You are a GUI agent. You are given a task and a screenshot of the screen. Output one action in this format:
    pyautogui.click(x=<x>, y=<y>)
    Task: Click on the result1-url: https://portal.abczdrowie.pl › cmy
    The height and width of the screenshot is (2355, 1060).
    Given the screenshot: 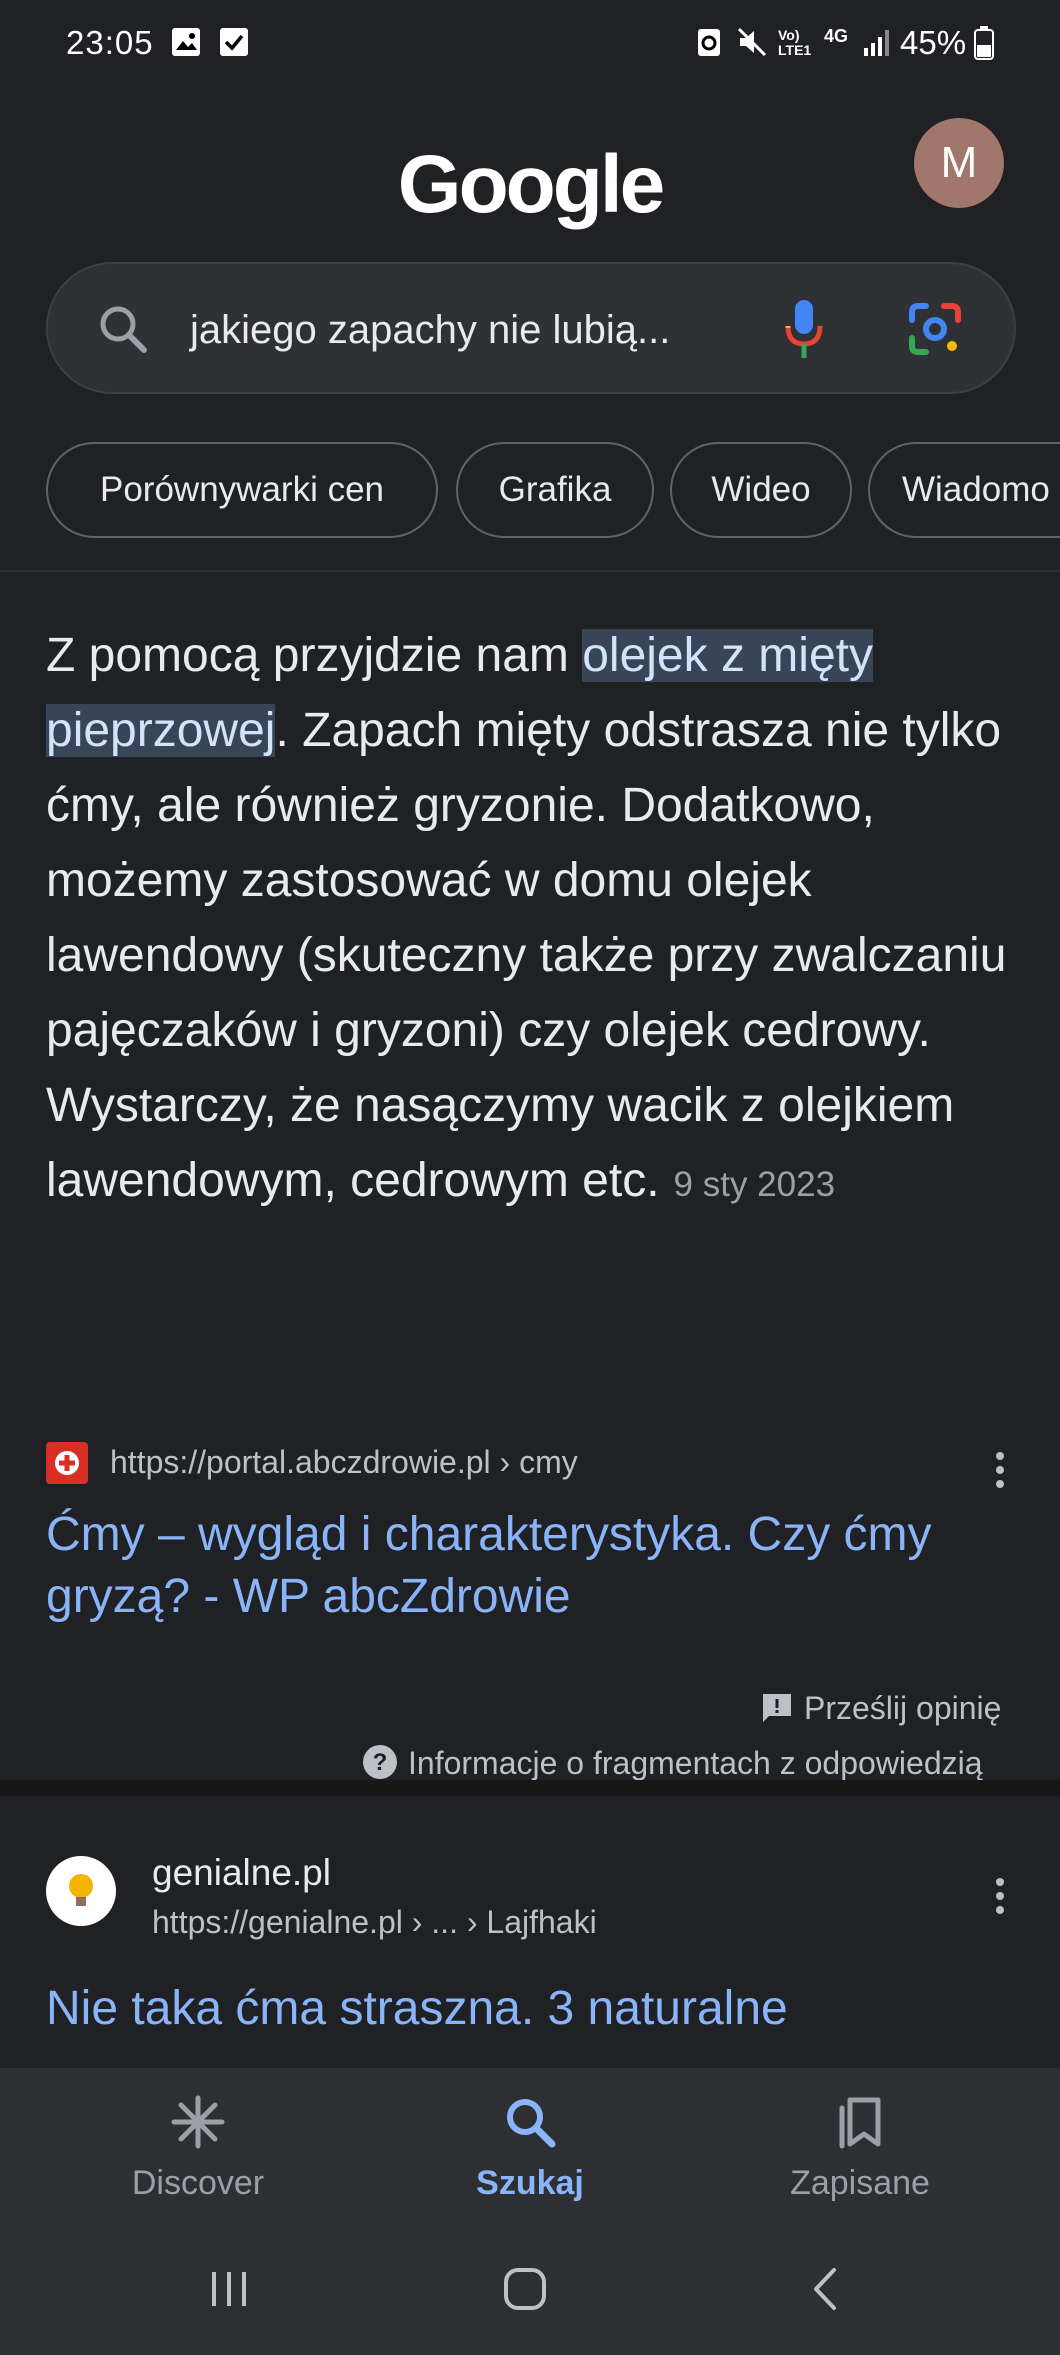 What is the action you would take?
    pyautogui.click(x=344, y=1462)
    